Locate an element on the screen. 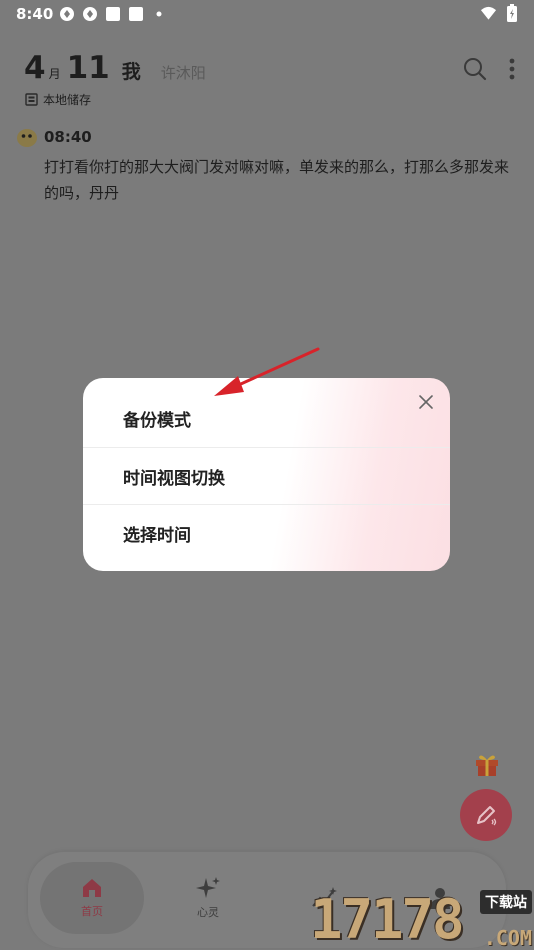 The image size is (534, 950). search-icon is located at coordinates (475, 69).